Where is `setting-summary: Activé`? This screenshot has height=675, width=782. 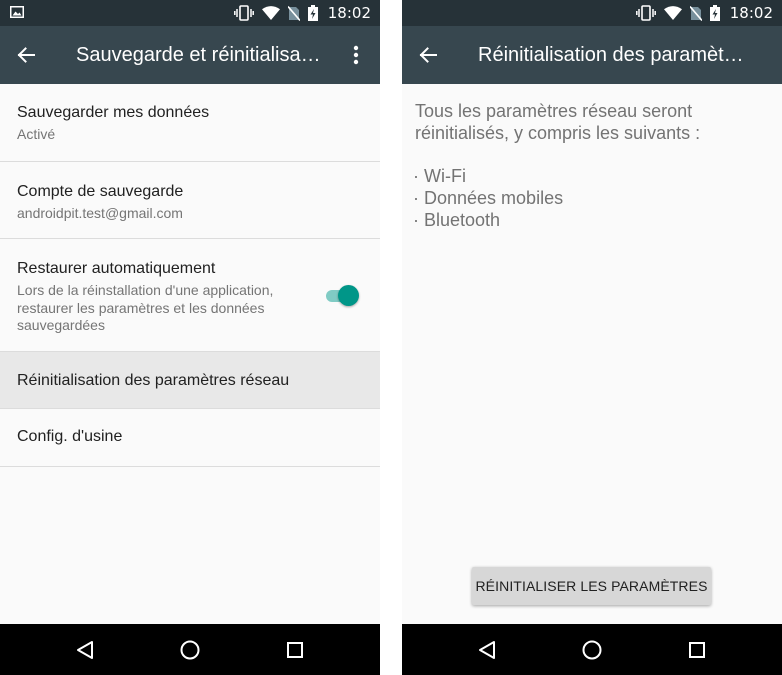
setting-summary: Activé is located at coordinates (36, 134).